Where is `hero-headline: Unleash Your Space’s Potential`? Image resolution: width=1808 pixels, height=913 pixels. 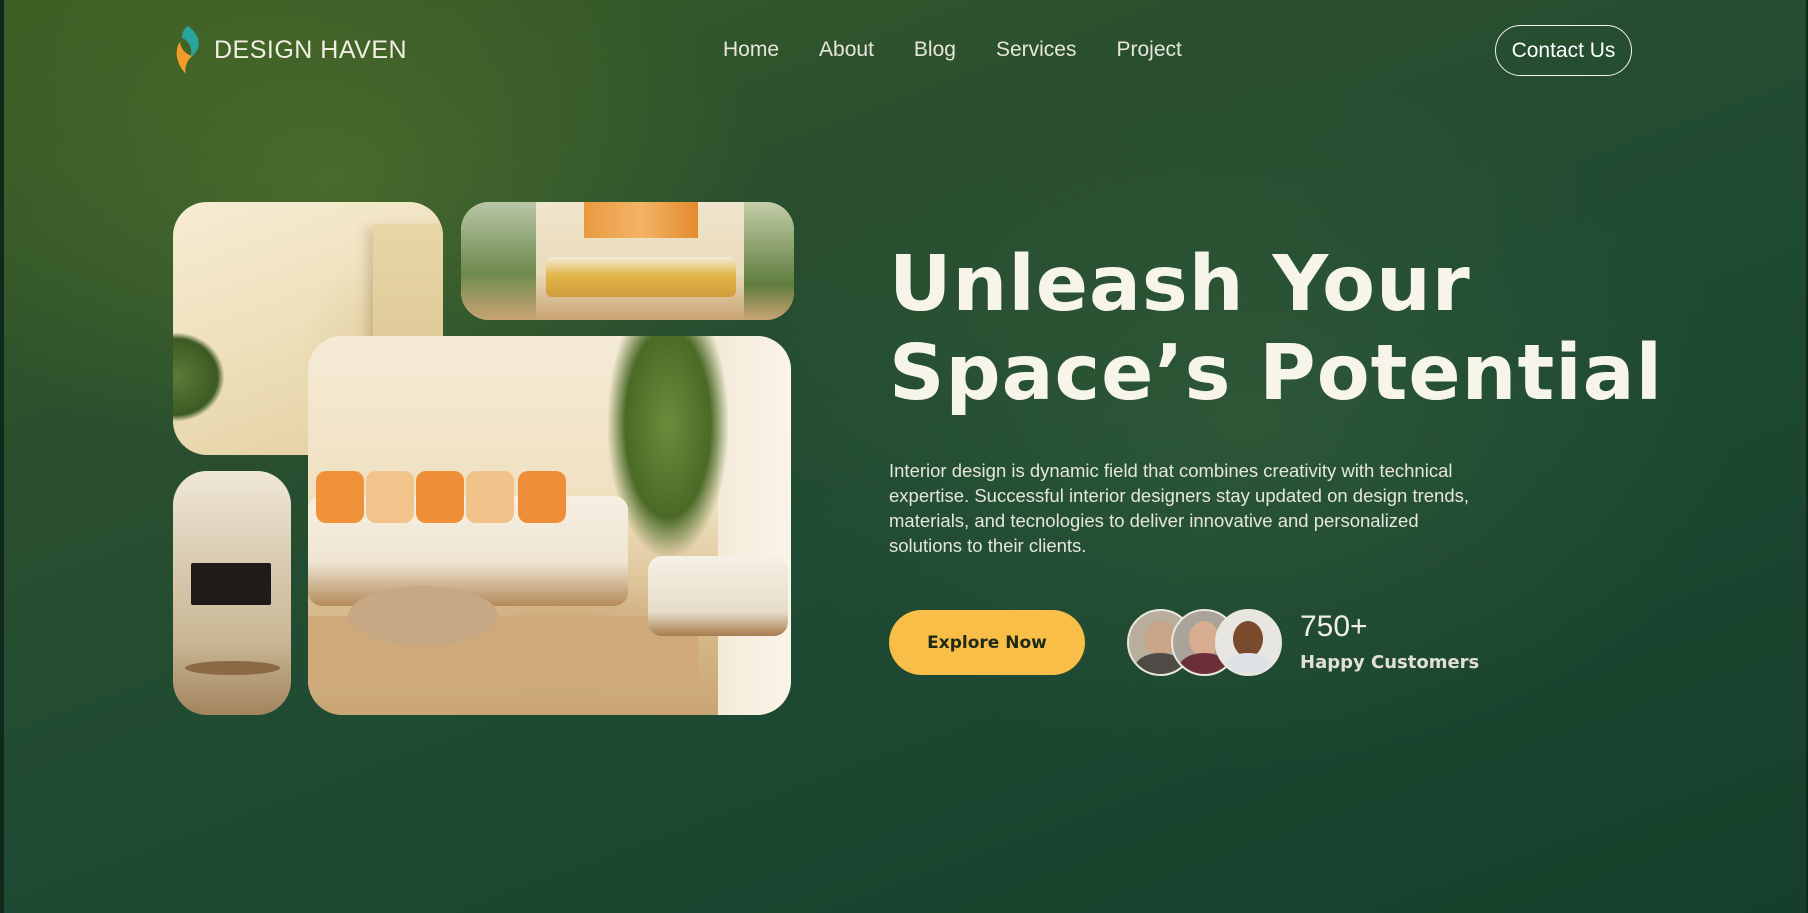
hero-headline: Unleash Your Space’s Potential is located at coordinates (1276, 329).